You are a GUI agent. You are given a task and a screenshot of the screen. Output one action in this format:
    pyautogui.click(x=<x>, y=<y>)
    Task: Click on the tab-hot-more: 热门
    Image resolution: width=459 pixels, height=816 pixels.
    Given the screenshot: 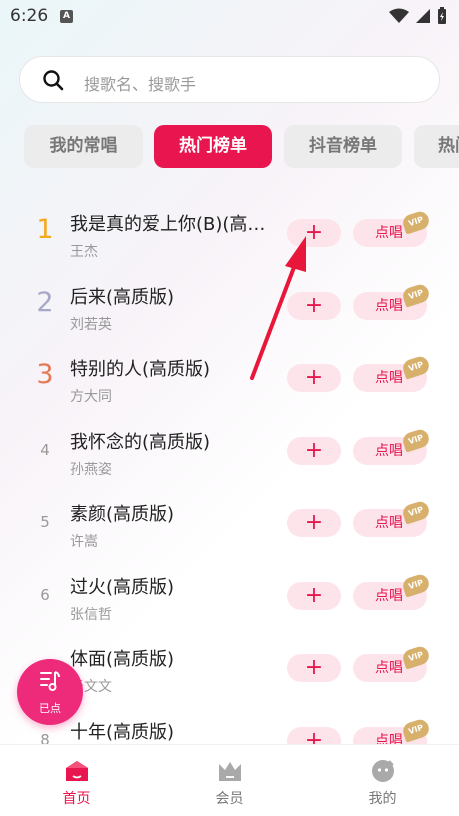 What is the action you would take?
    pyautogui.click(x=436, y=146)
    